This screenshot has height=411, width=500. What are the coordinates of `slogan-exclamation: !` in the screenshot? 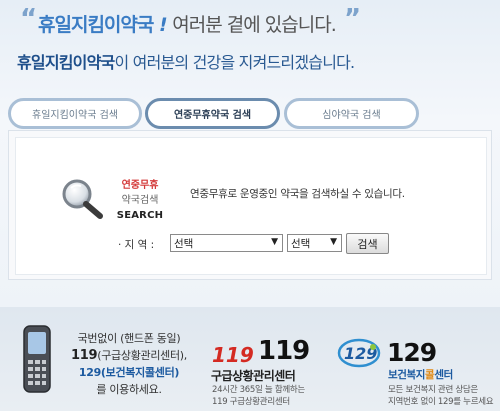 It's located at (163, 25).